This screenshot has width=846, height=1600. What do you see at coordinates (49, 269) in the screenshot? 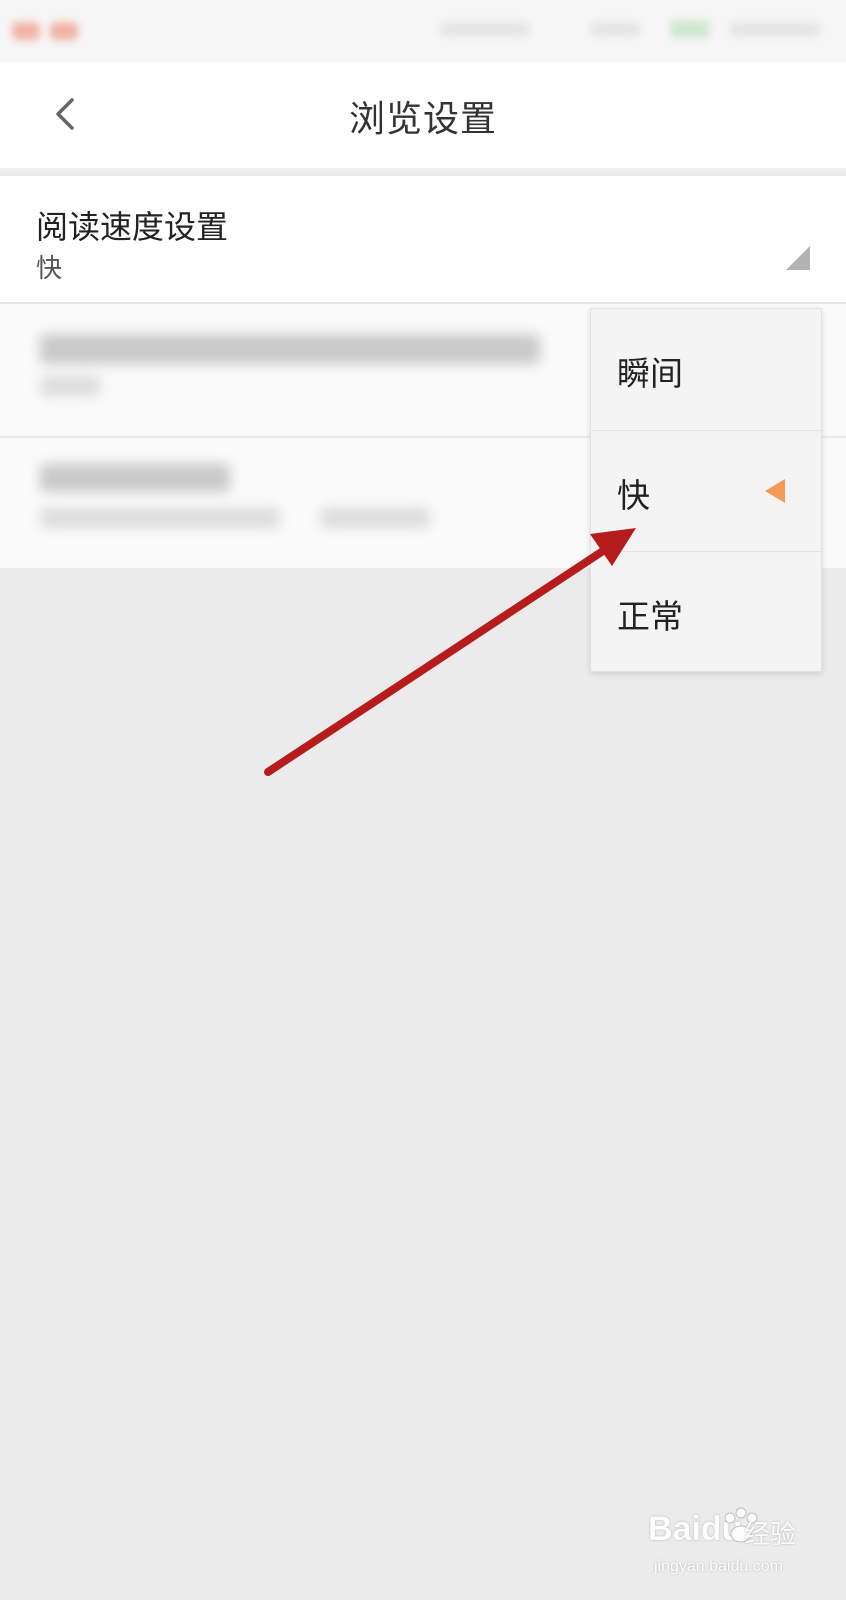
I see `setting-value: 快` at bounding box center [49, 269].